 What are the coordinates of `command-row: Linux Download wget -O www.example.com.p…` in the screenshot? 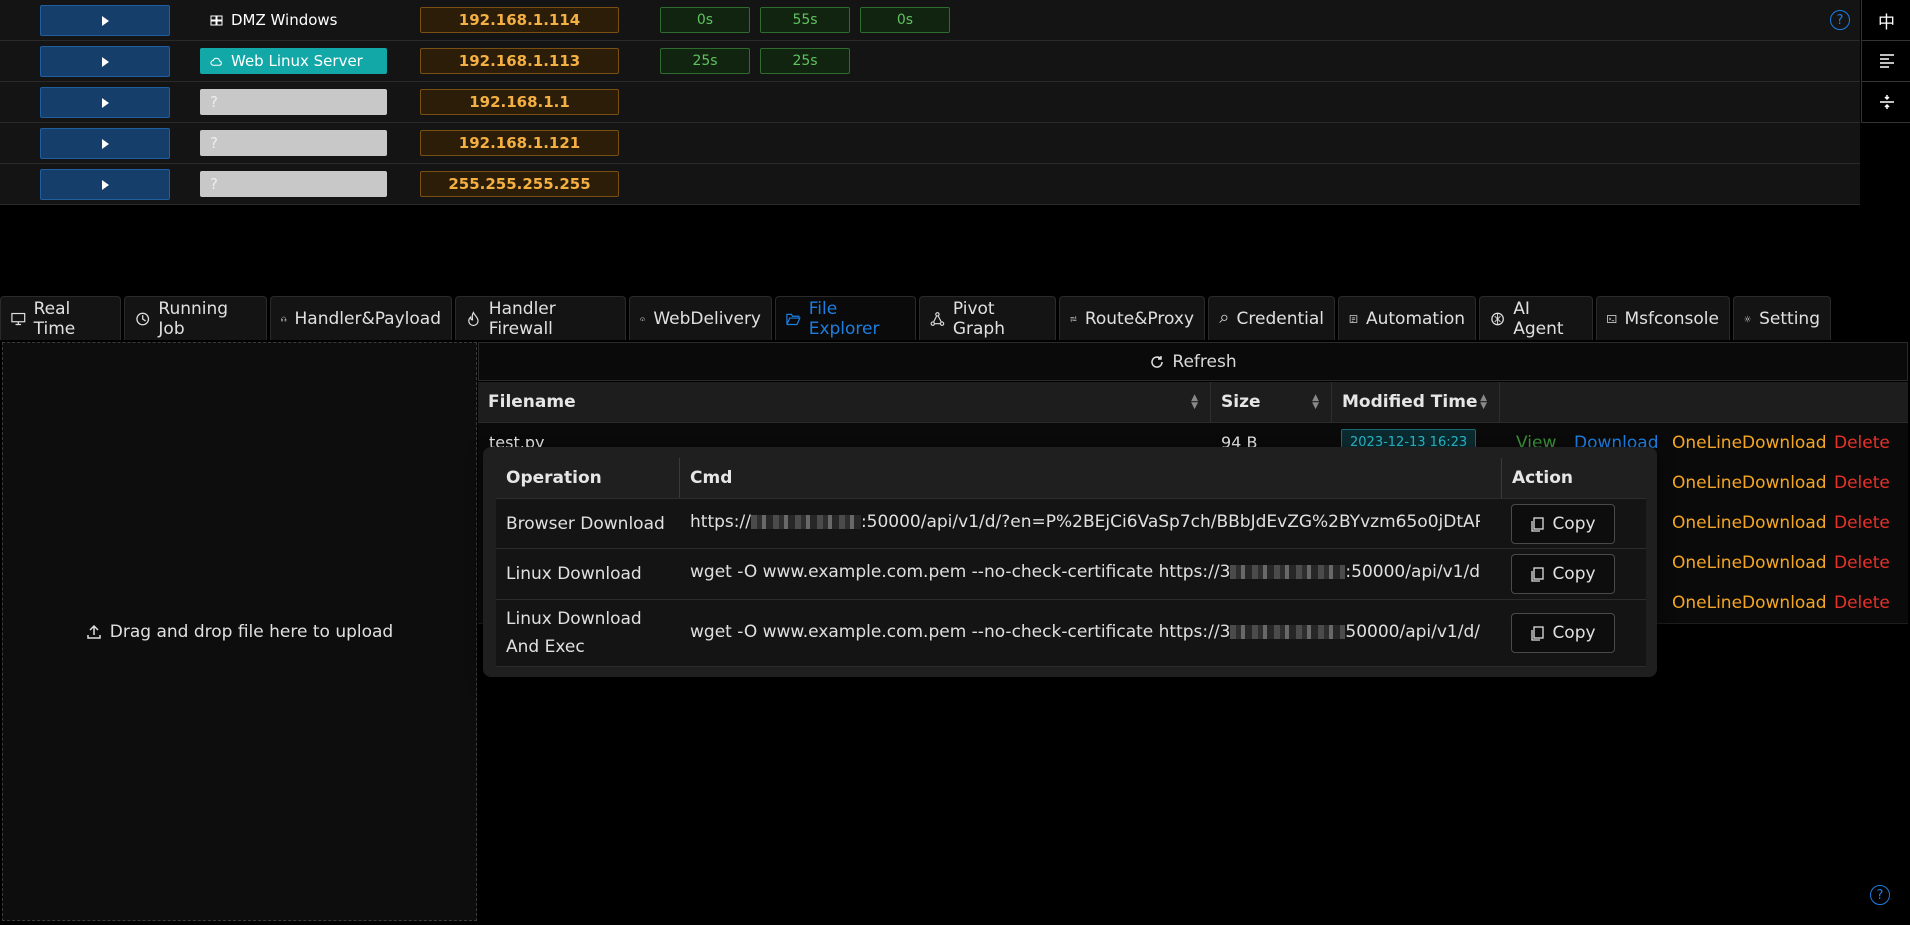 It's located at (1071, 574).